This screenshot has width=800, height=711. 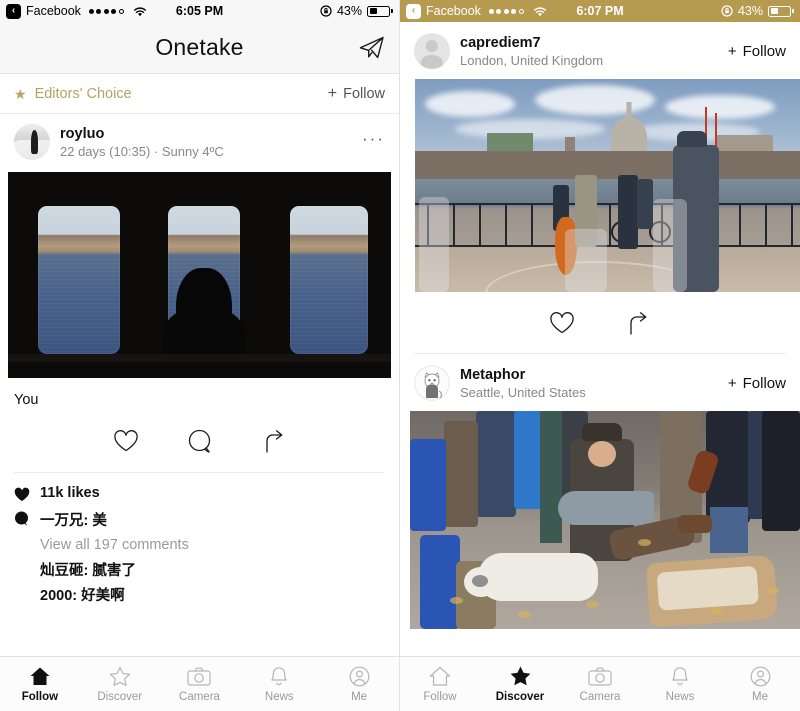 I want to click on star-filled-icon: ★, so click(x=20, y=93).